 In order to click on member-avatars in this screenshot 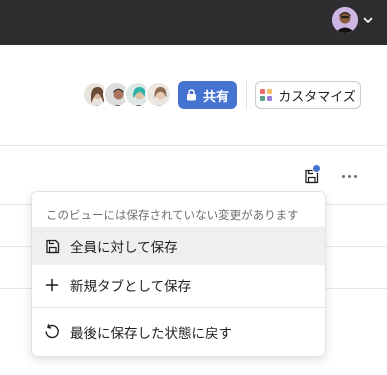, I will do `click(127, 94)`.